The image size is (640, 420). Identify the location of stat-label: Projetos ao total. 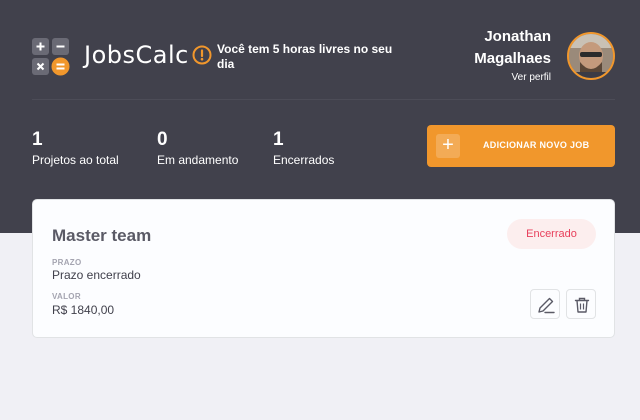
(75, 160).